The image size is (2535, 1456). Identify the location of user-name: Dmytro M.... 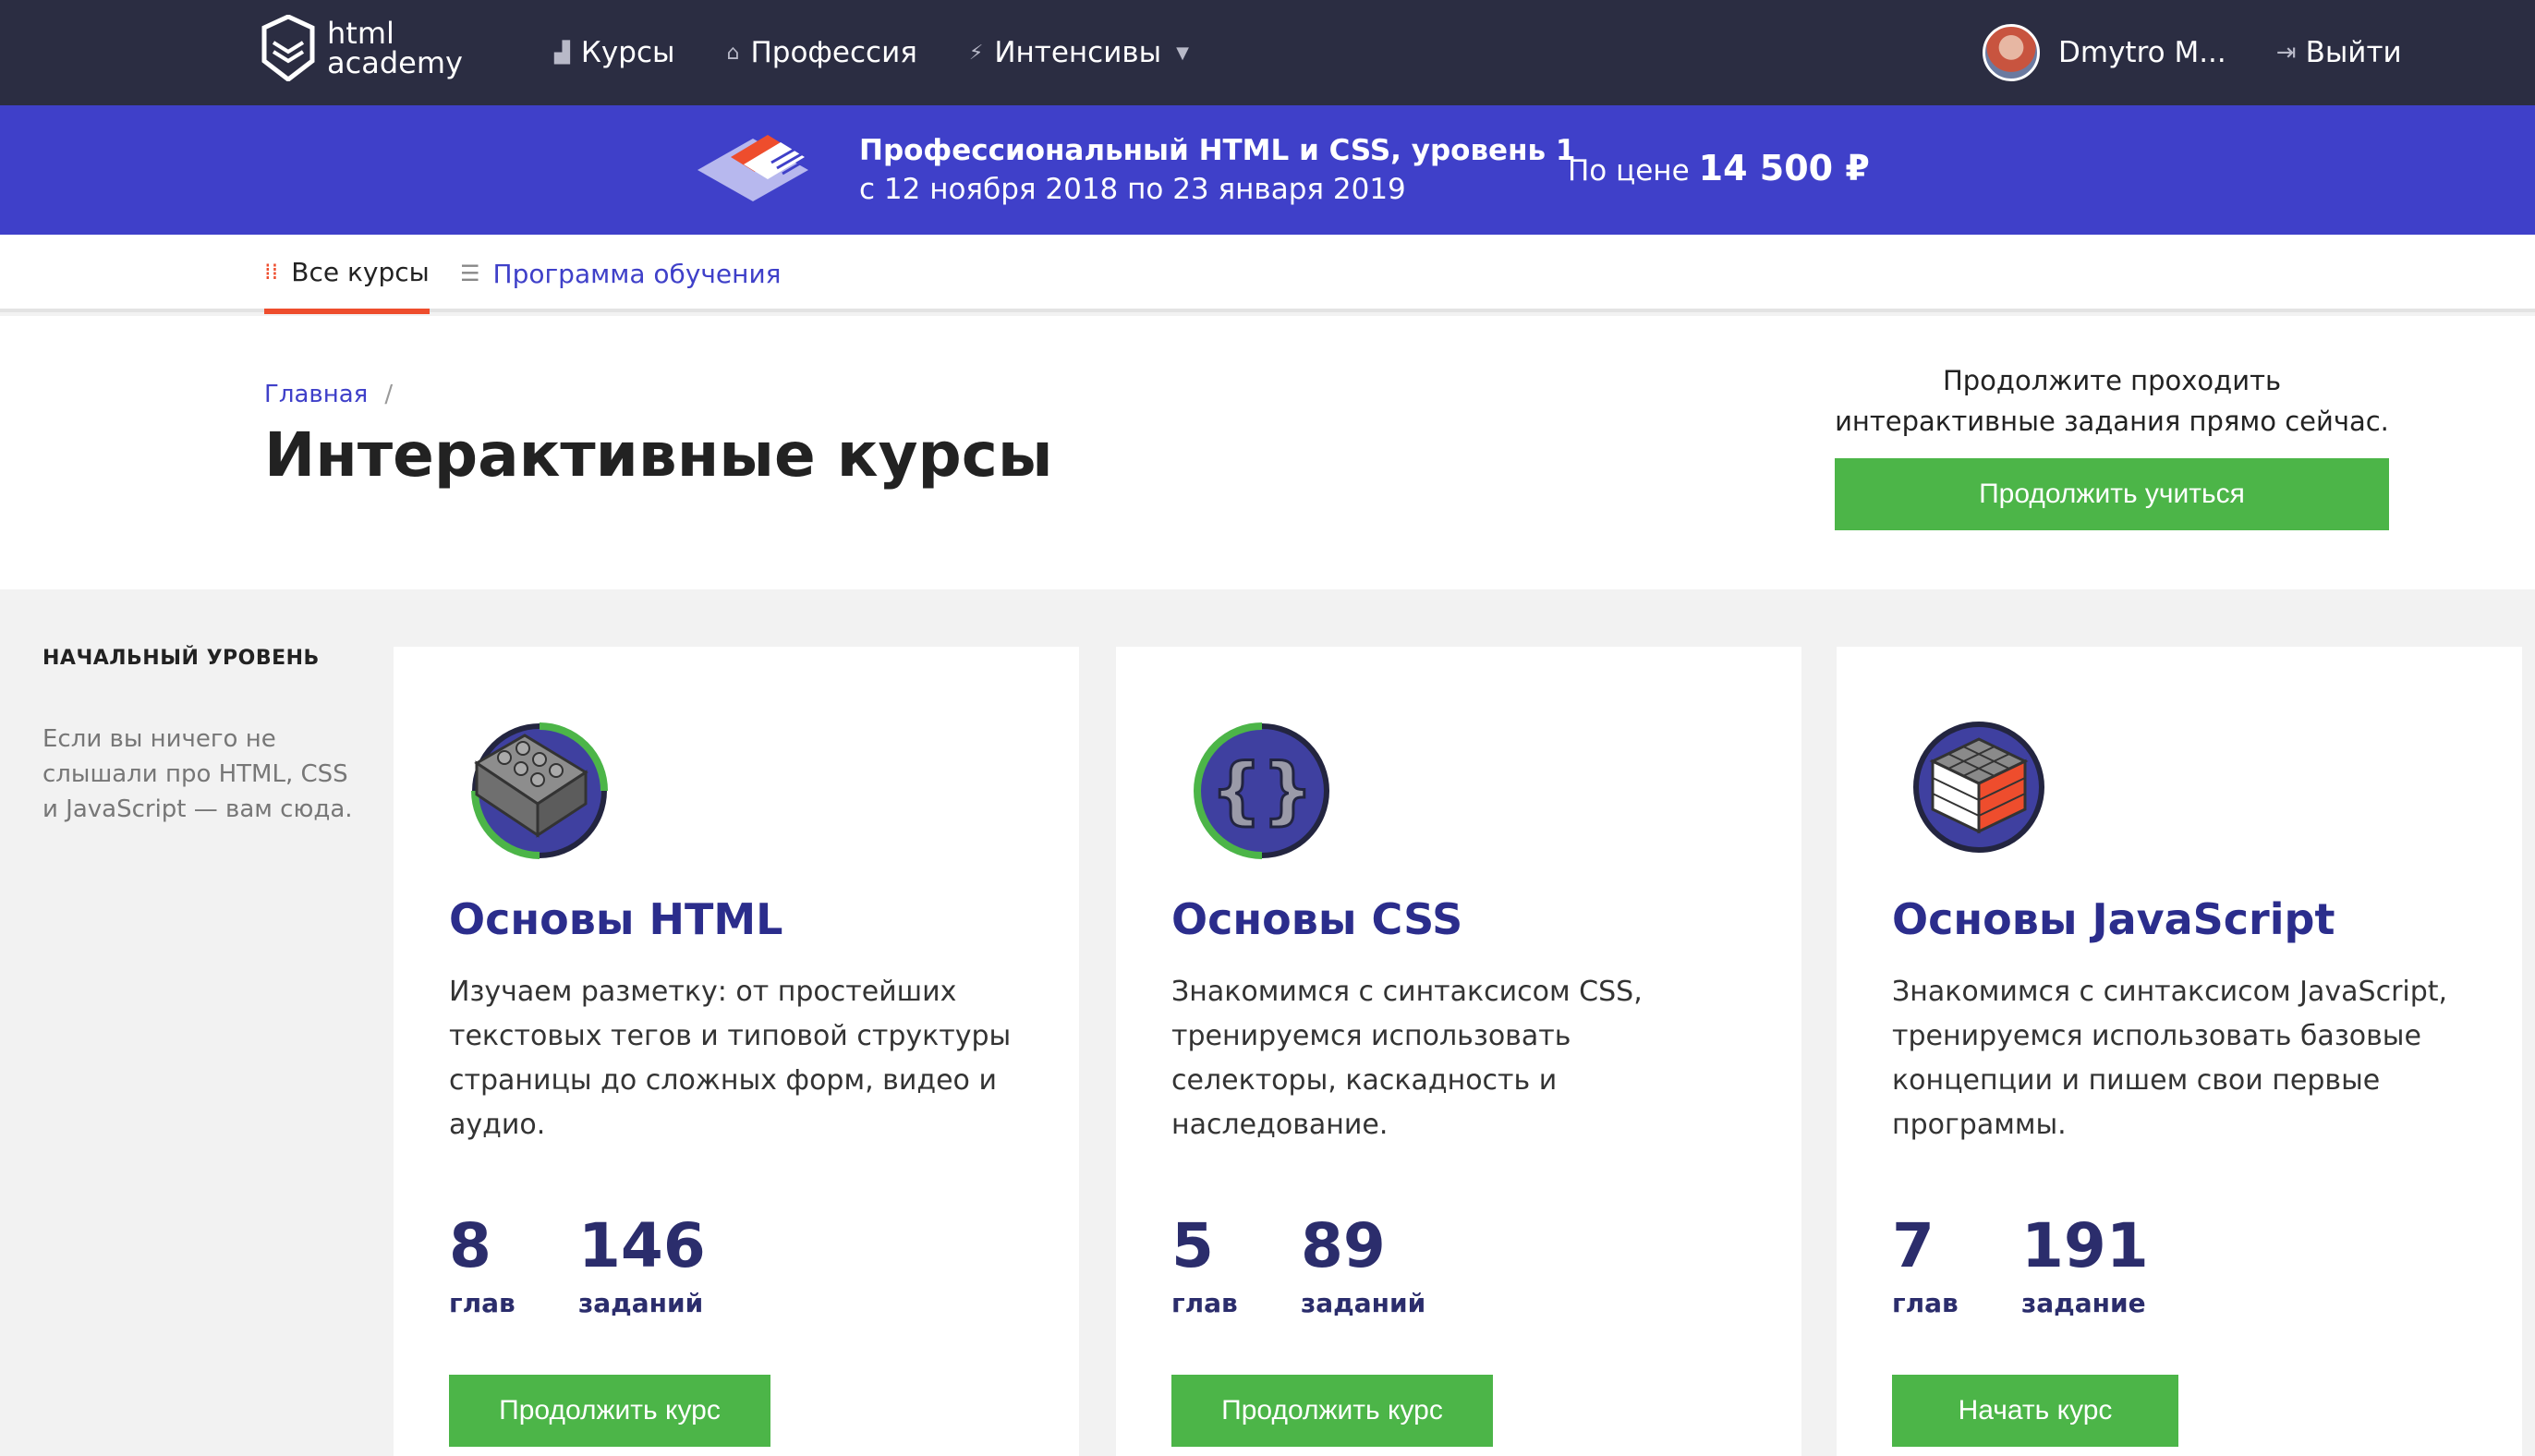
(2142, 52).